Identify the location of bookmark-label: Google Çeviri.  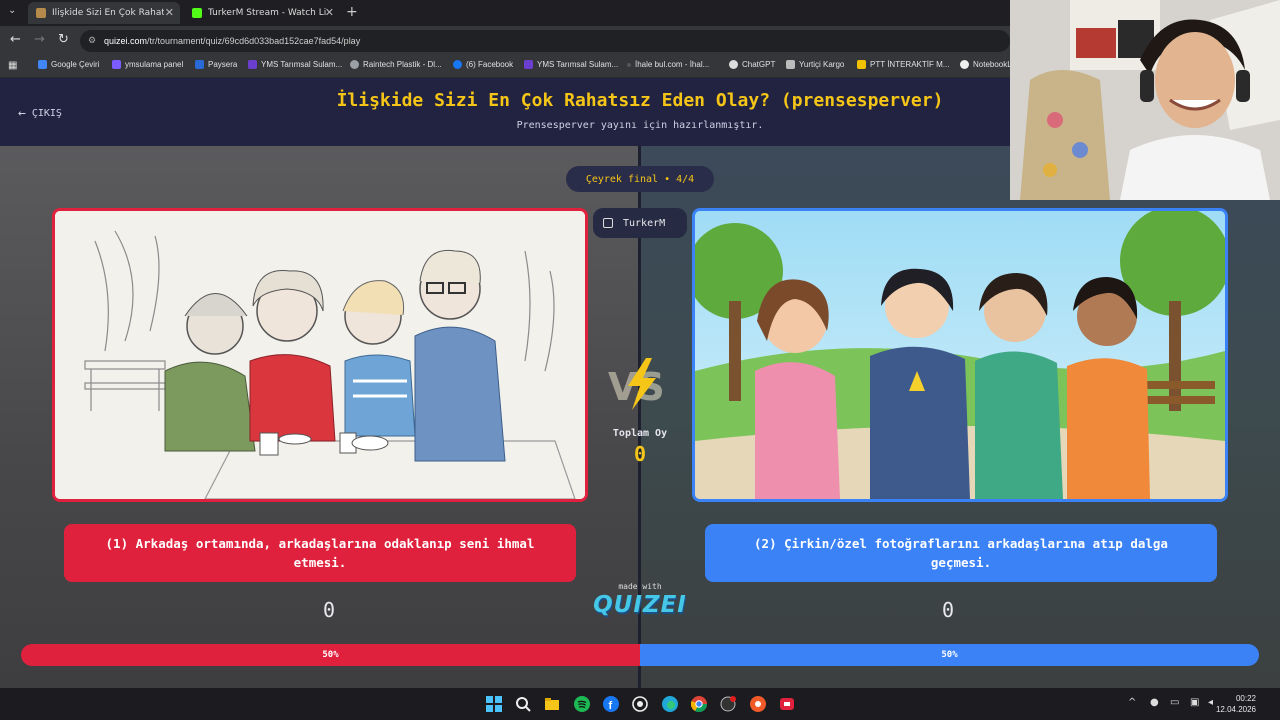
(75, 64).